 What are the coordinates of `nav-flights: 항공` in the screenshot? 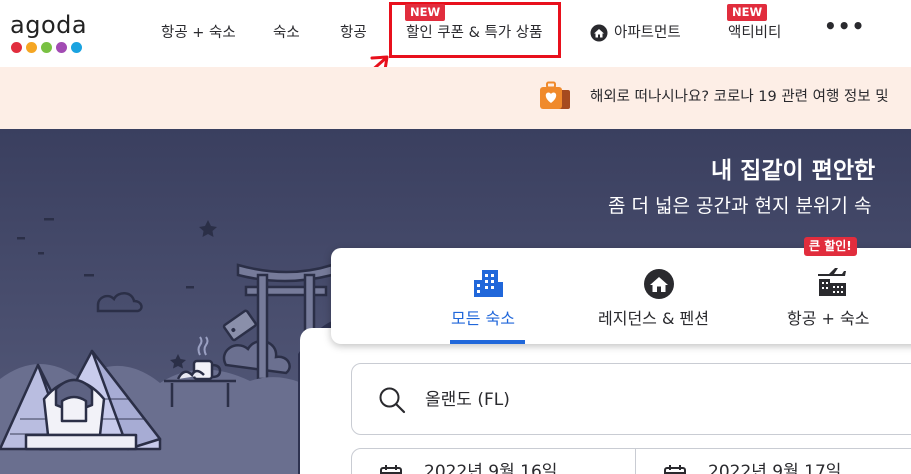 It's located at (353, 33).